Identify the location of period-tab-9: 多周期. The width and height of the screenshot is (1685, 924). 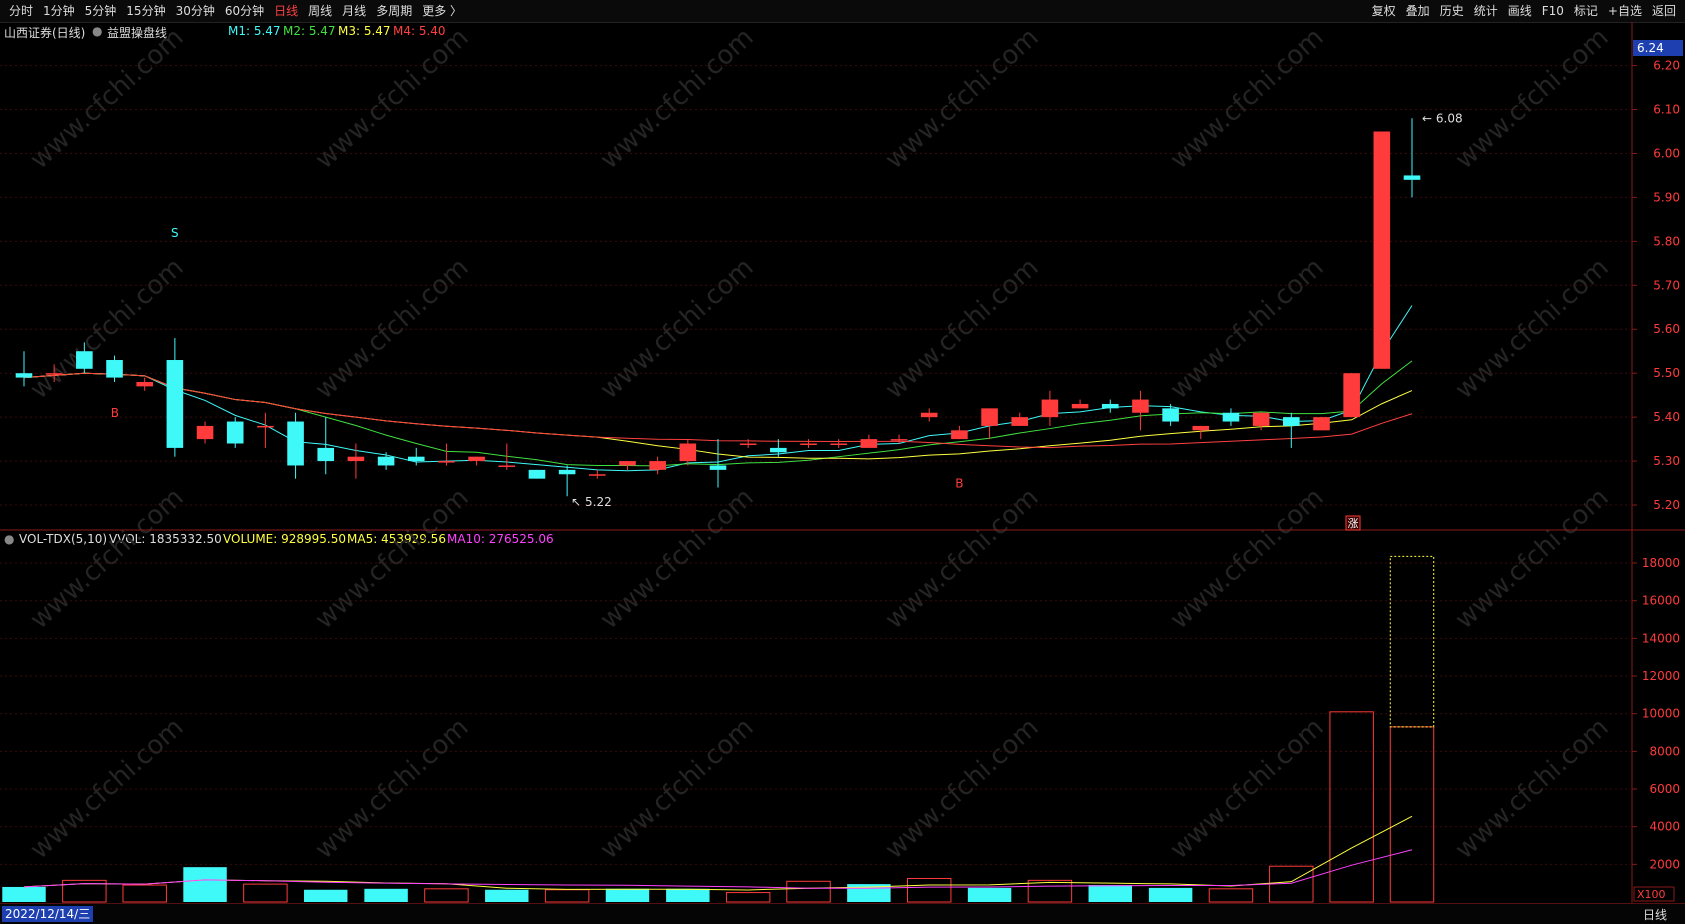
(394, 11).